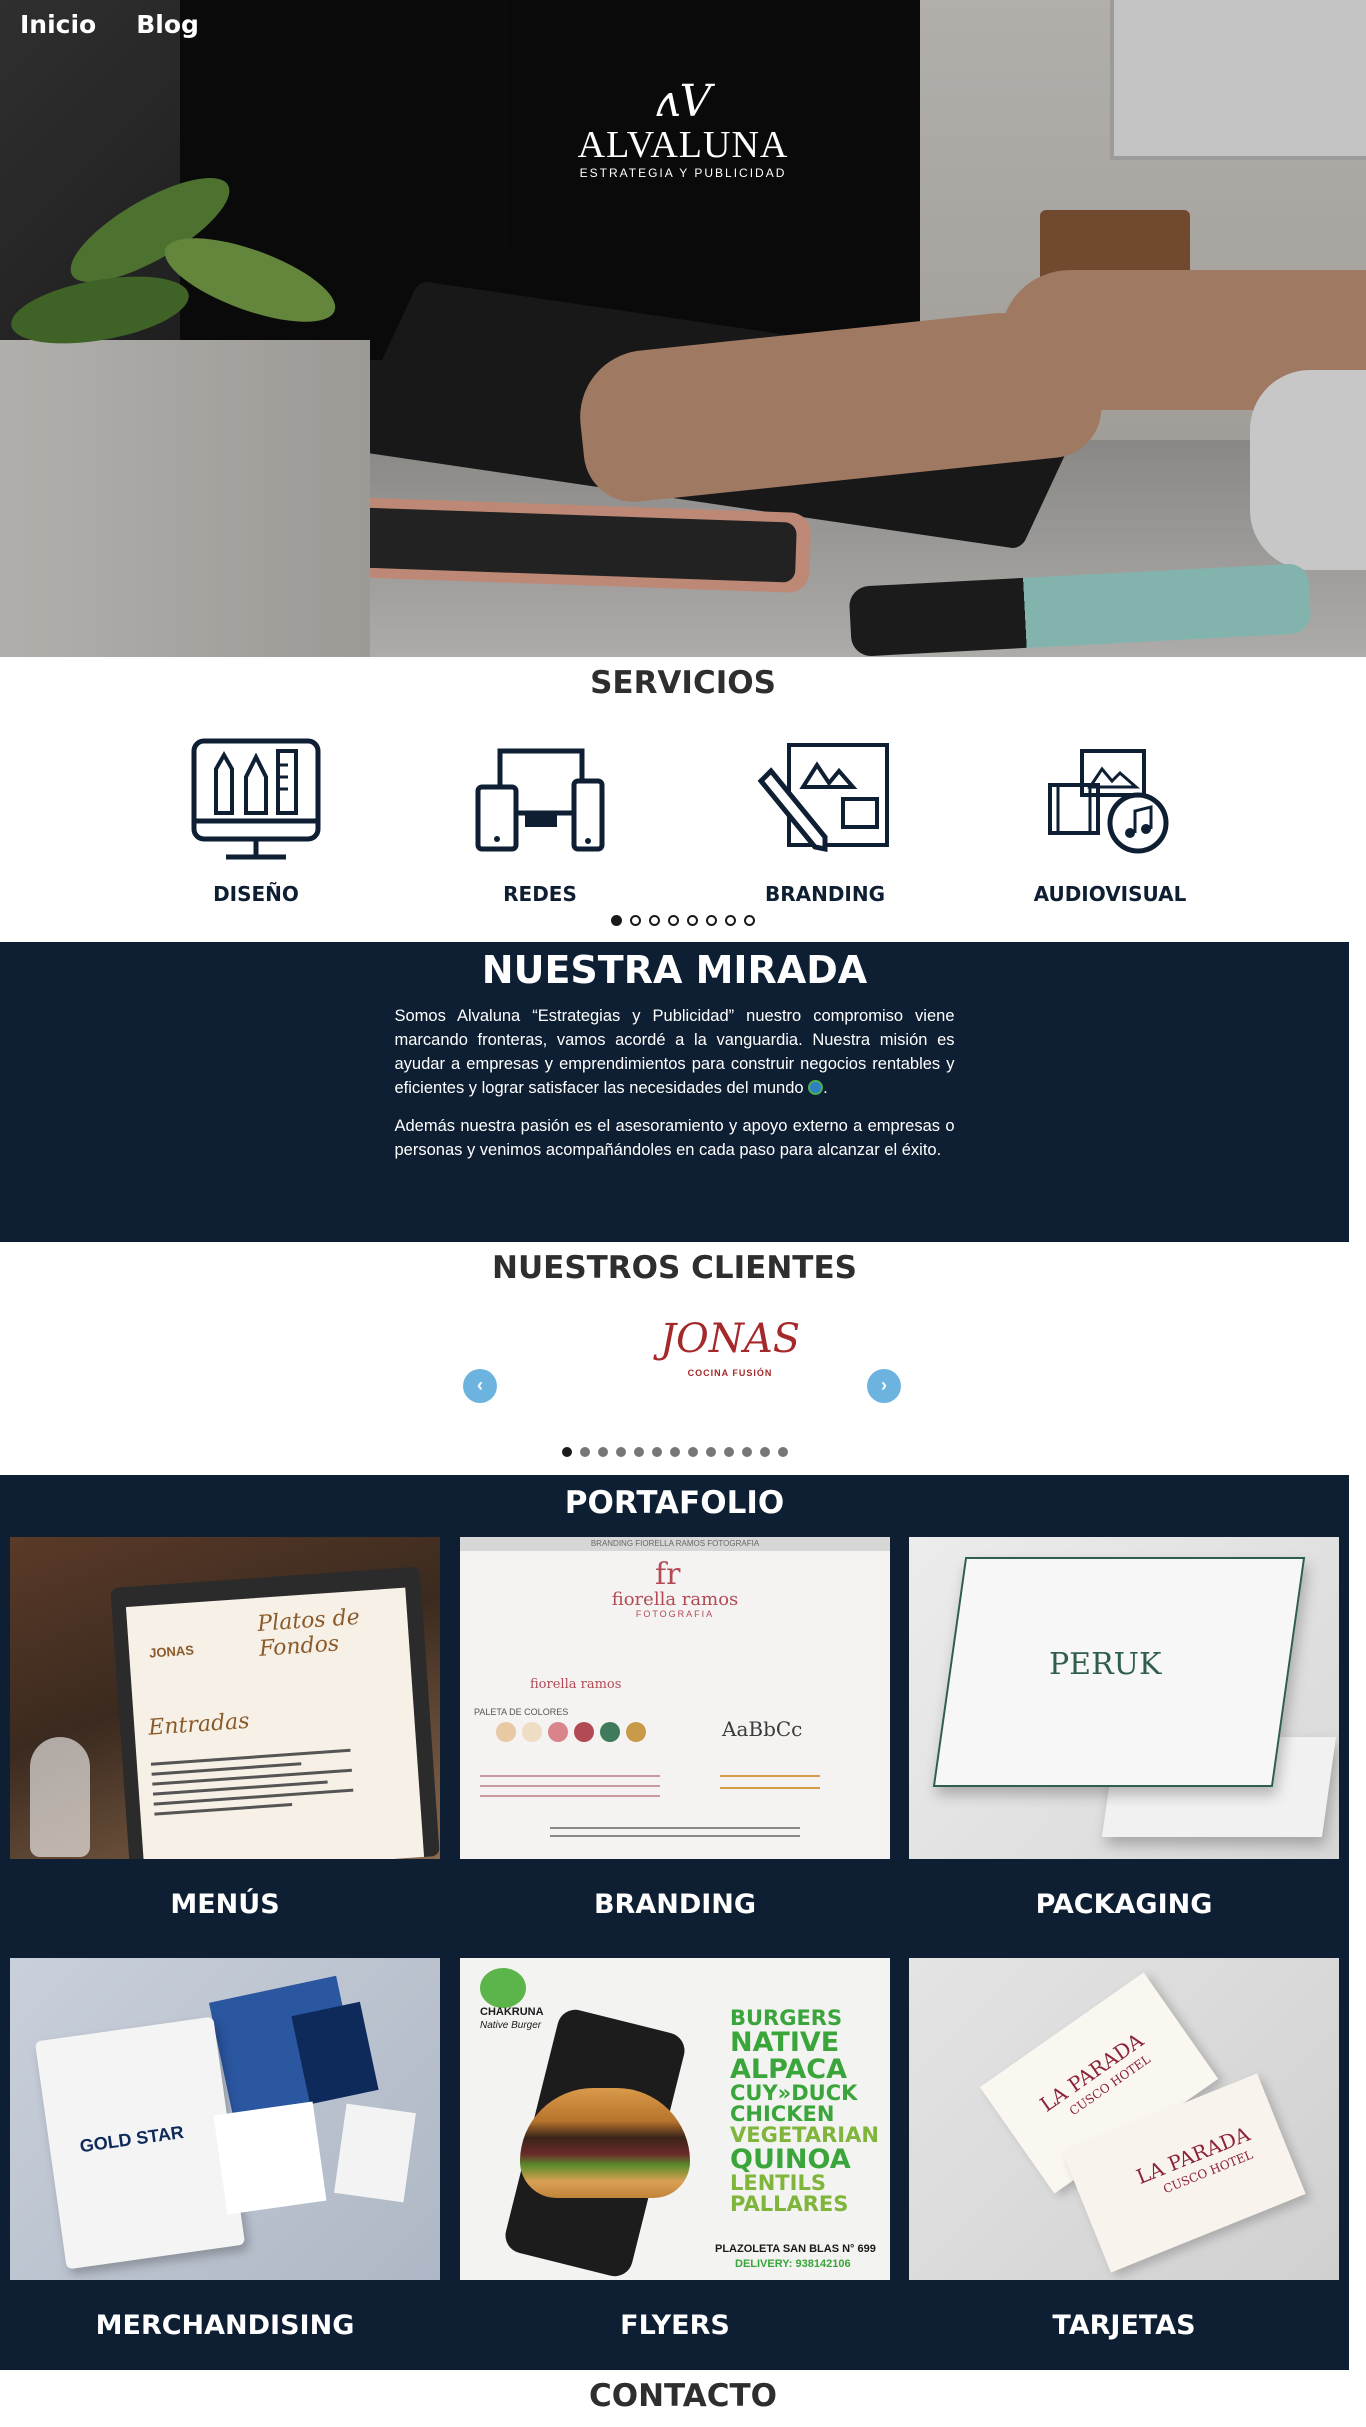  I want to click on film-music-icon, so click(1108, 801).